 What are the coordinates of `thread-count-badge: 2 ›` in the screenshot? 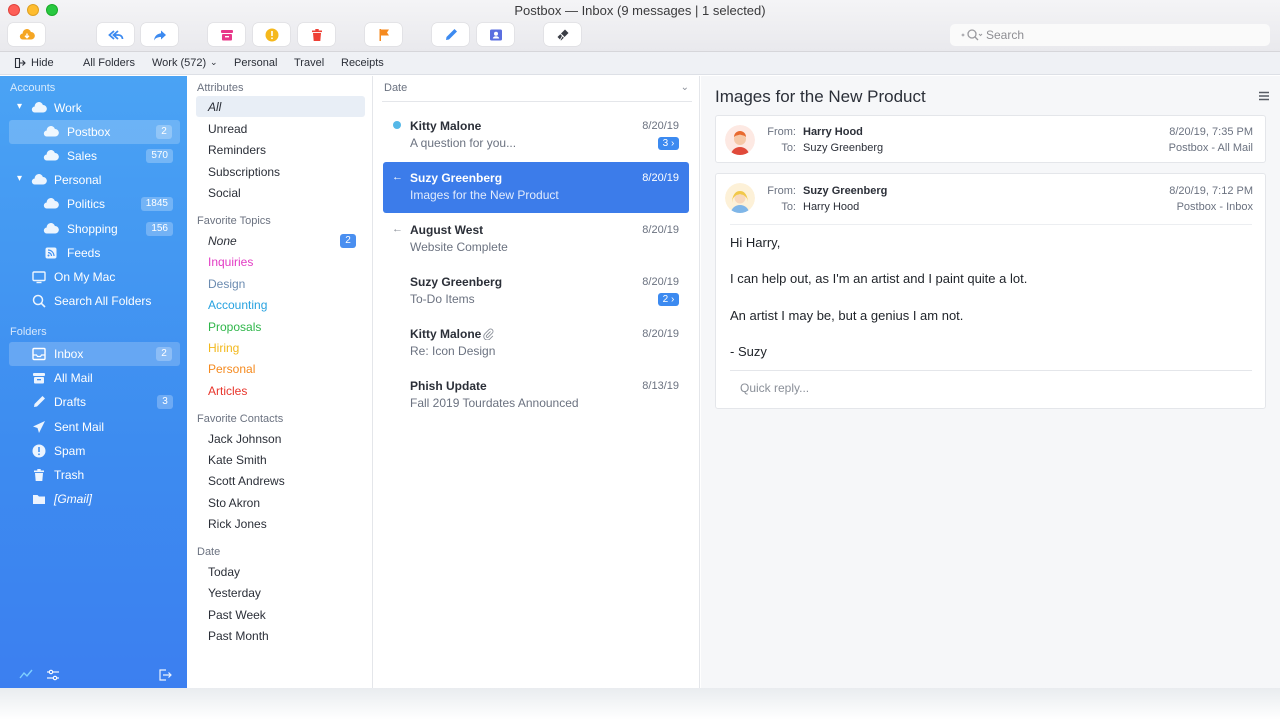 It's located at (668, 299).